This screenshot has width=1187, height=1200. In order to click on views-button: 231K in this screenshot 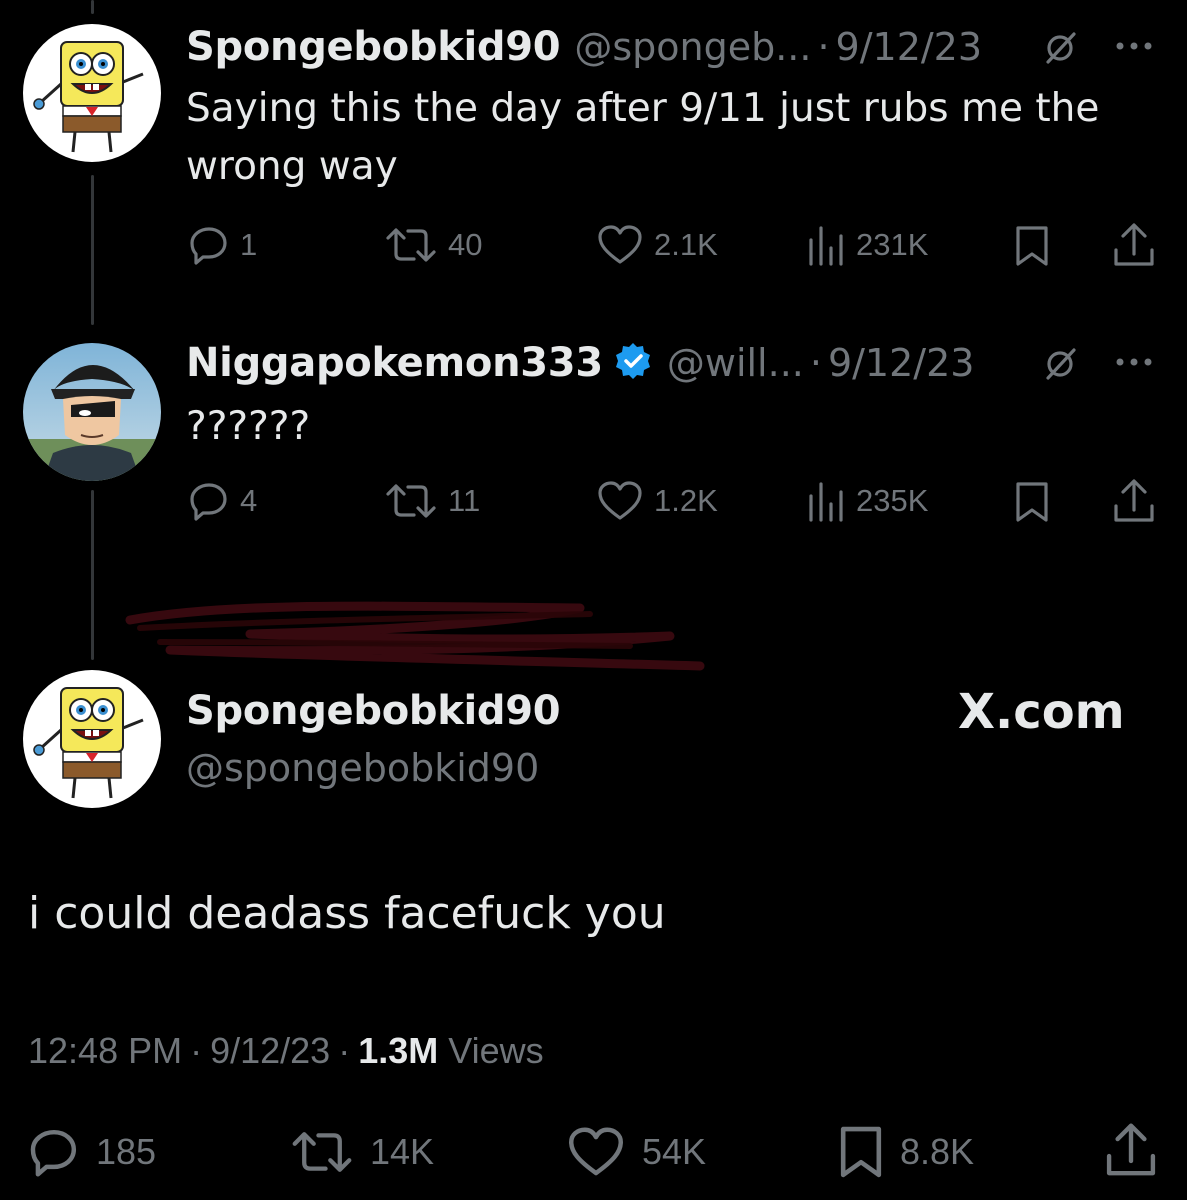, I will do `click(867, 245)`.